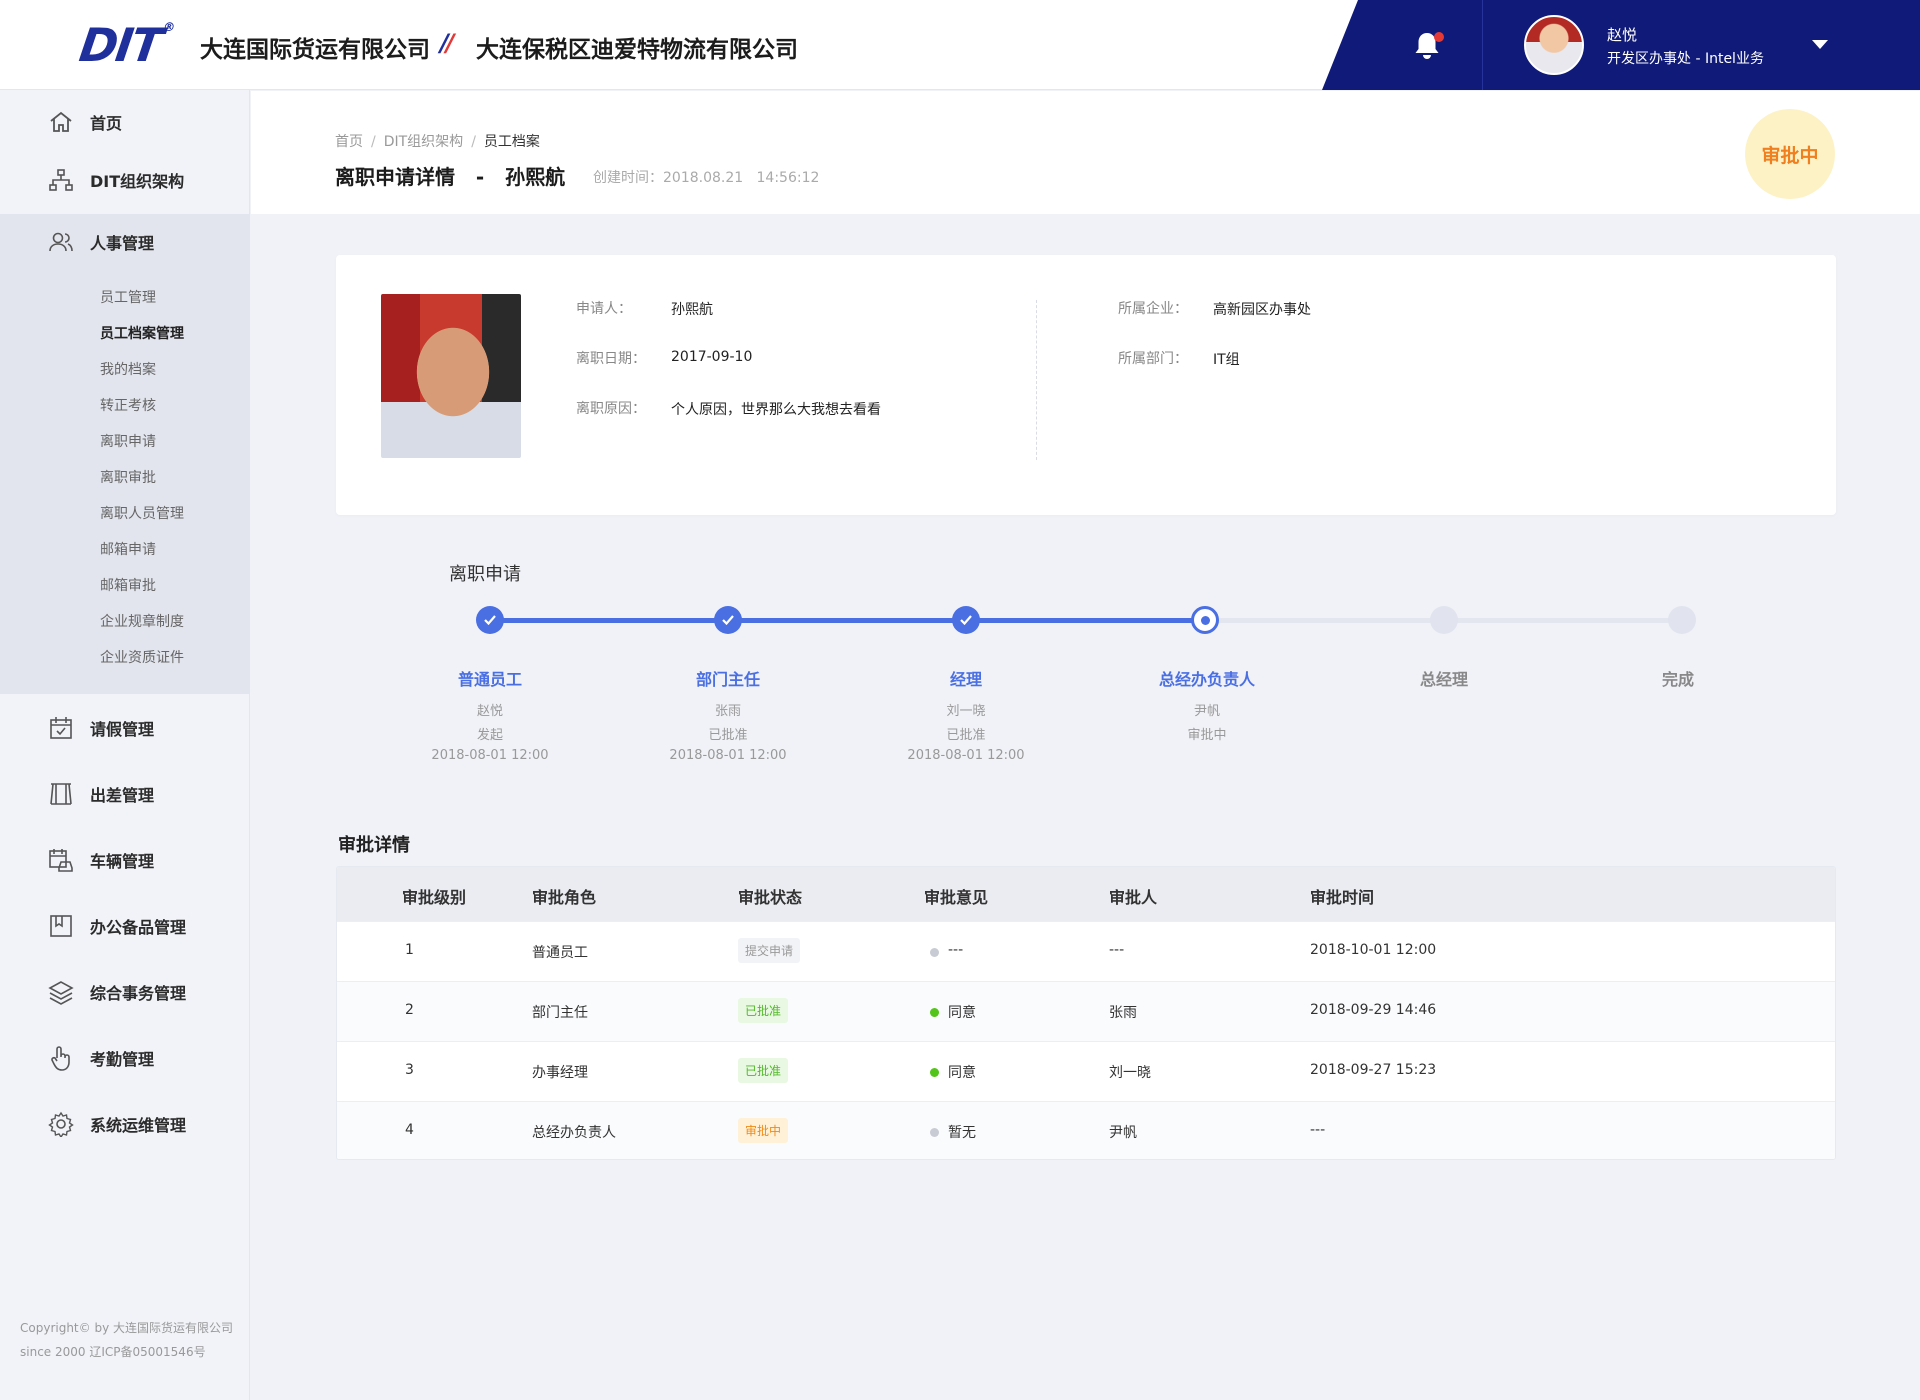 Image resolution: width=1920 pixels, height=1400 pixels. I want to click on user-menu-chevron-down-icon, so click(1820, 44).